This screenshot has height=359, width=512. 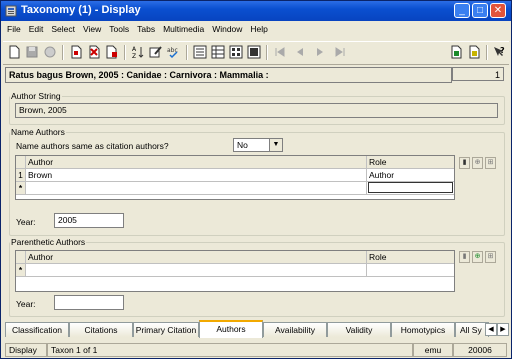 What do you see at coordinates (134, 49) in the screenshot?
I see `svg-text: A` at bounding box center [134, 49].